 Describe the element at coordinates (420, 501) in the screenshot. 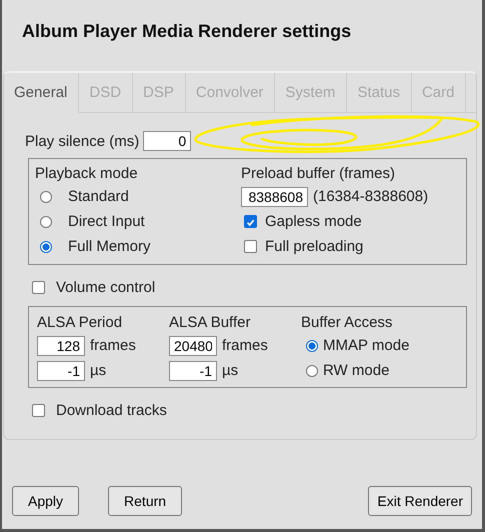

I see `action-button: Exit Renderer` at that location.